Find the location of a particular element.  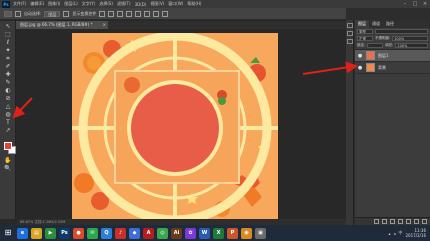

align-bottom-icon is located at coordinates (120, 13).